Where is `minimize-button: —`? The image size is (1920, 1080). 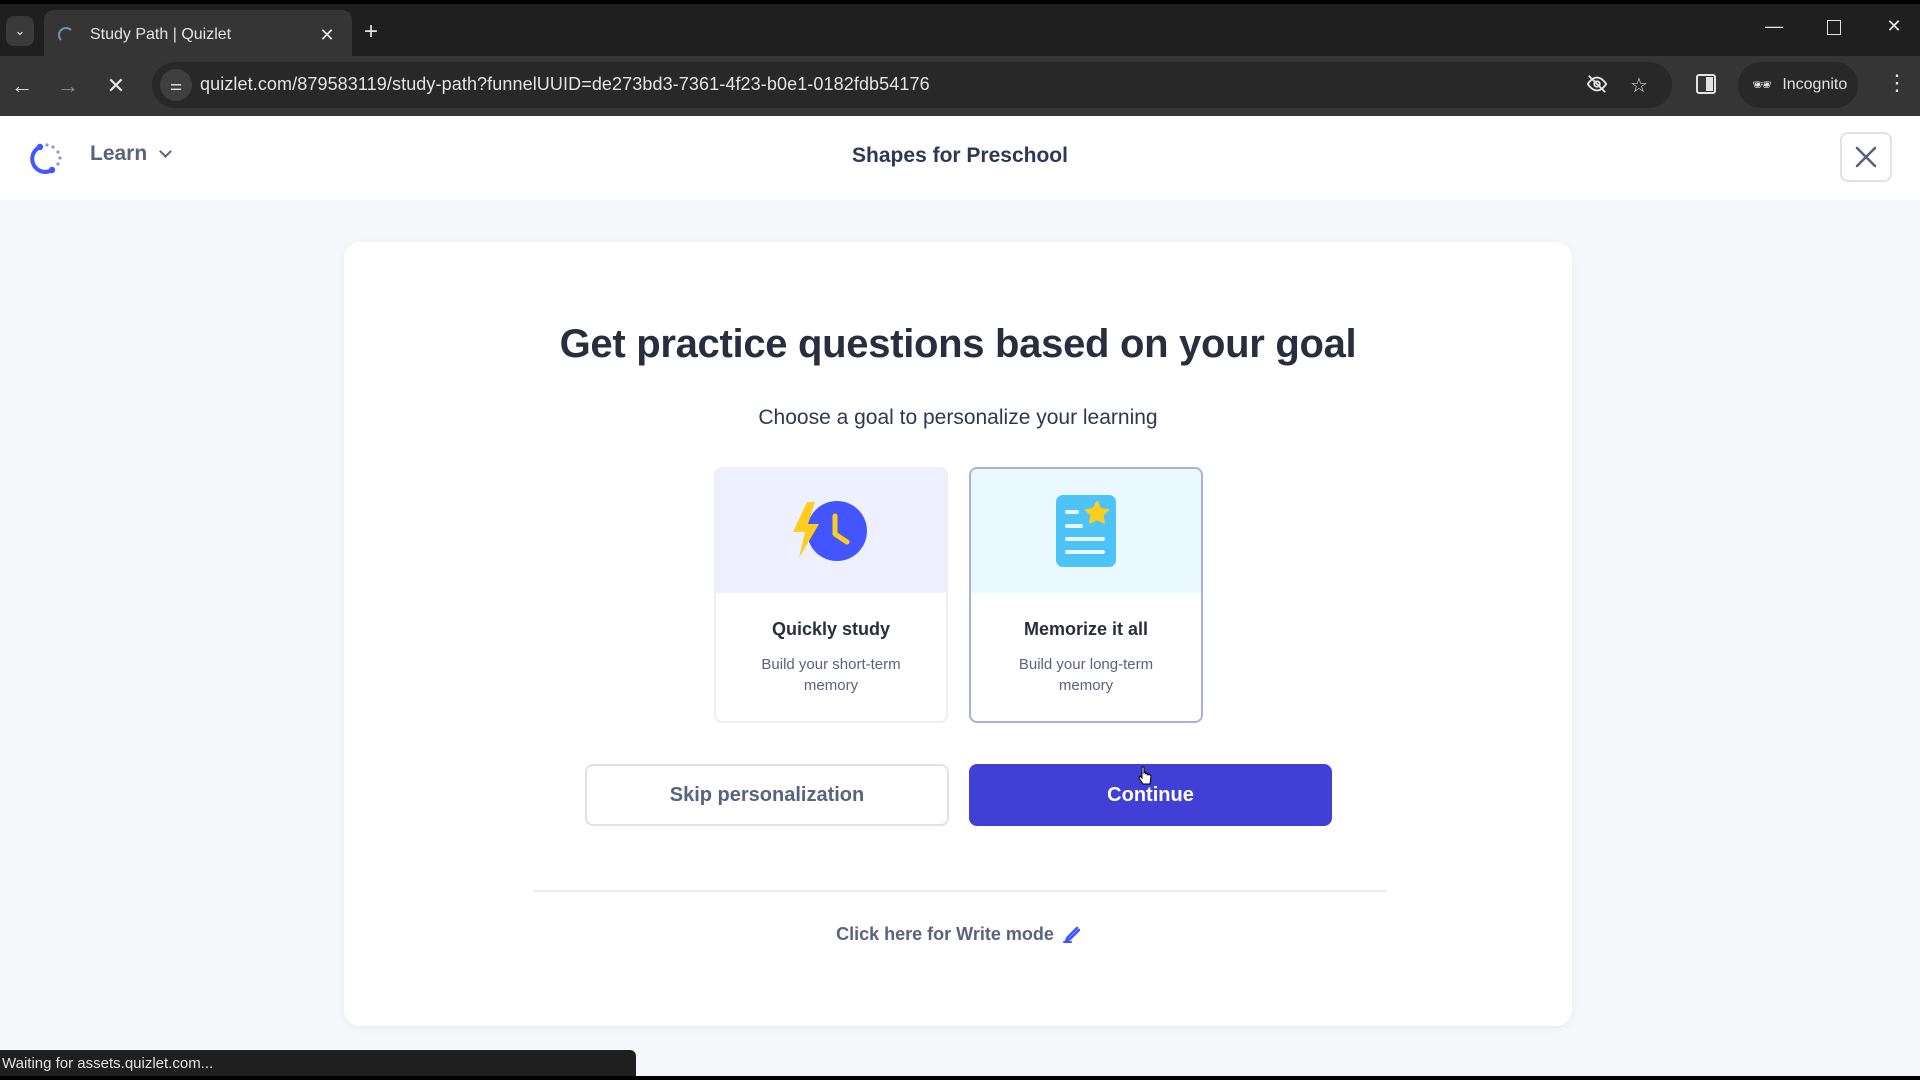 minimize-button: — is located at coordinates (1774, 26).